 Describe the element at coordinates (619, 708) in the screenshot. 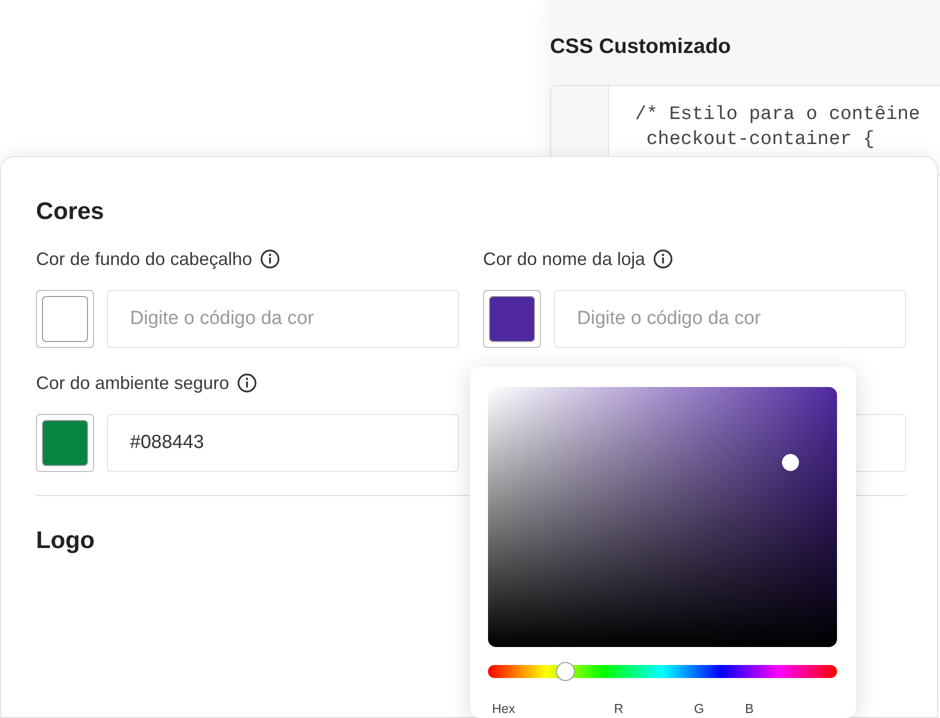

I see `channel-label: R` at that location.